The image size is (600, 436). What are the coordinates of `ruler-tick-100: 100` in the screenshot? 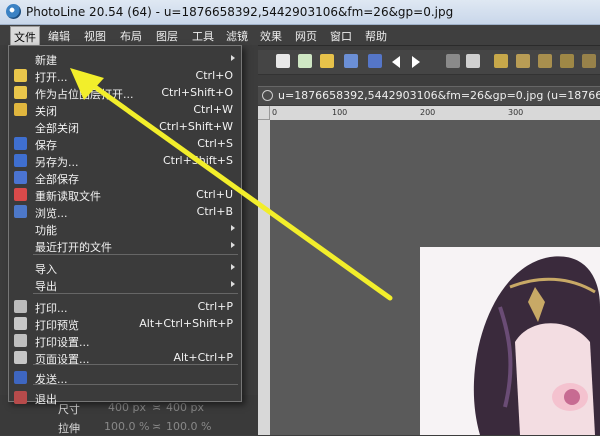 It's located at (340, 112).